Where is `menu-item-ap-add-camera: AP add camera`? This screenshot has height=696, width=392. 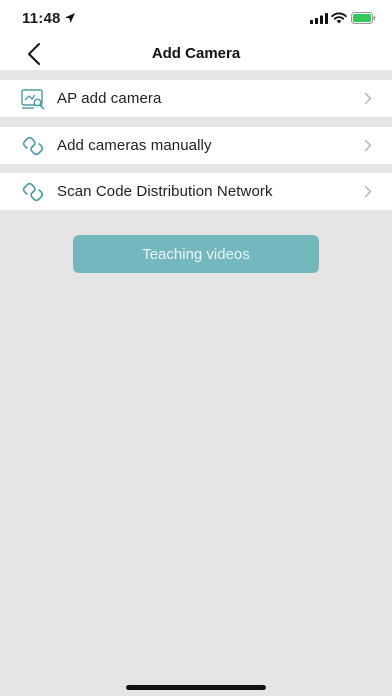
menu-item-ap-add-camera: AP add camera is located at coordinates (196, 98).